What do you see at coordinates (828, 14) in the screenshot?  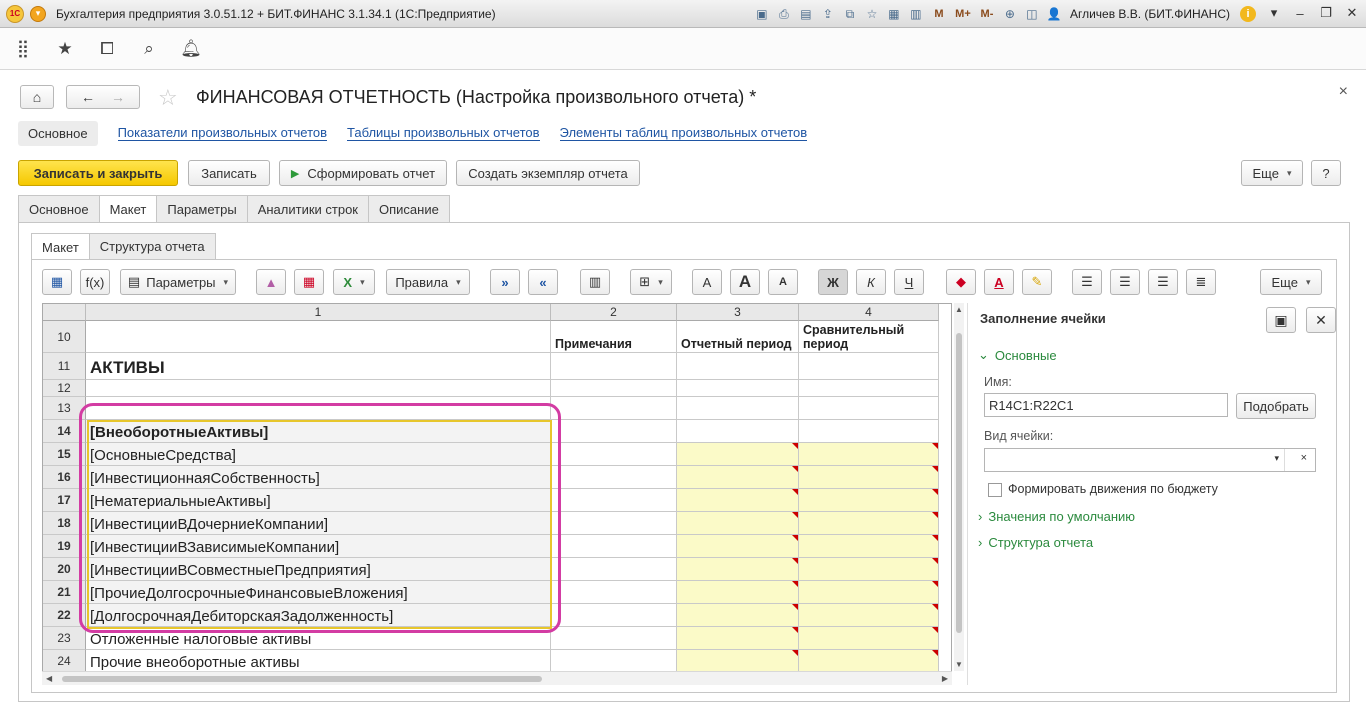 I see `upload-icon: ⇪` at bounding box center [828, 14].